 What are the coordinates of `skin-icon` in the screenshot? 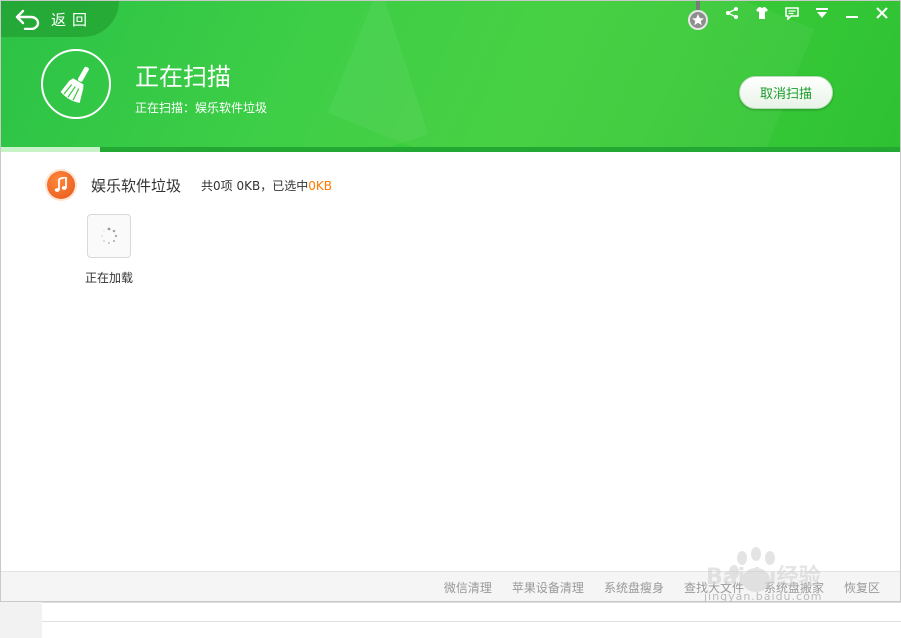 It's located at (762, 13).